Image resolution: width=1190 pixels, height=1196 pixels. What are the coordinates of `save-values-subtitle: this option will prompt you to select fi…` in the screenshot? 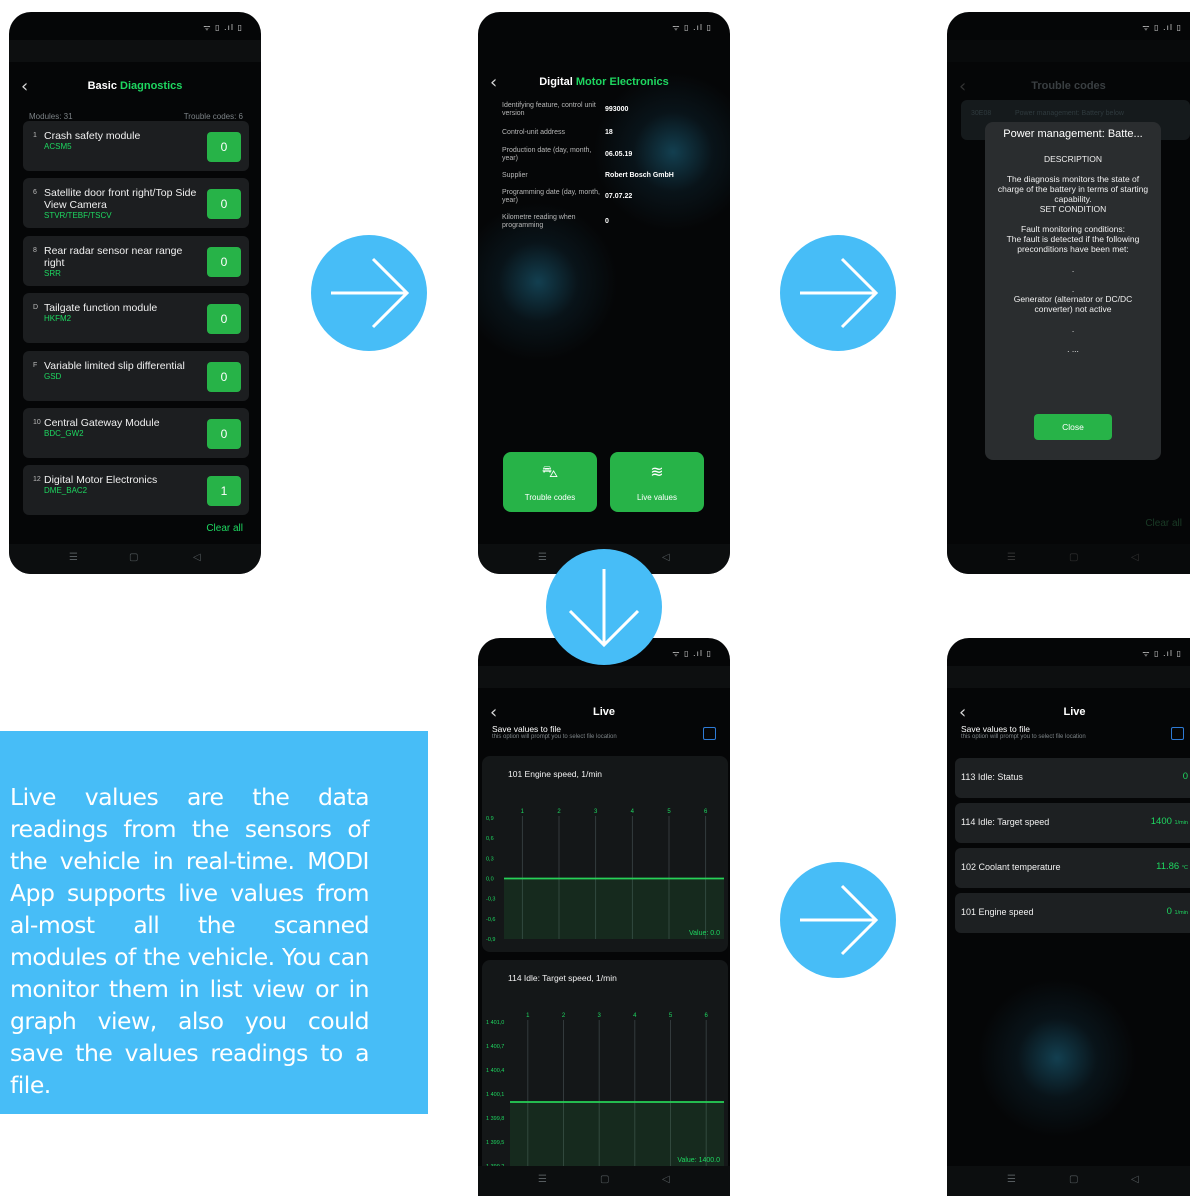 It's located at (554, 737).